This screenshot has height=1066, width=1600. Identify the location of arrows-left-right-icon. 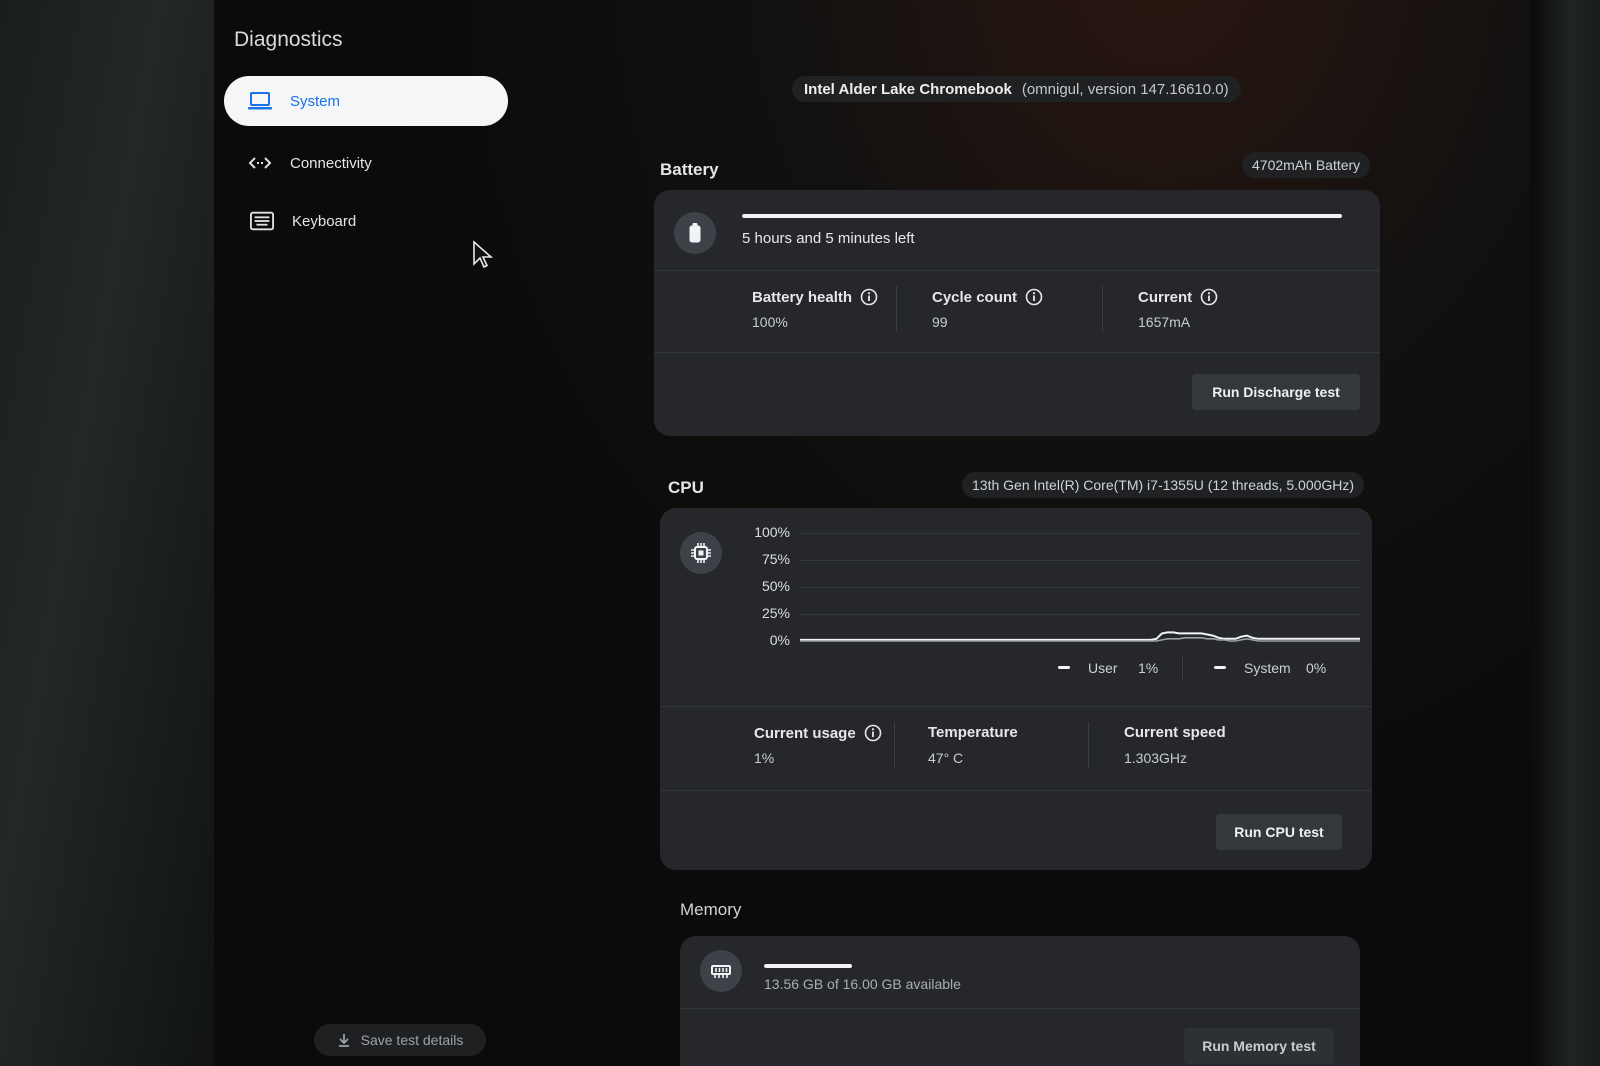
(260, 163).